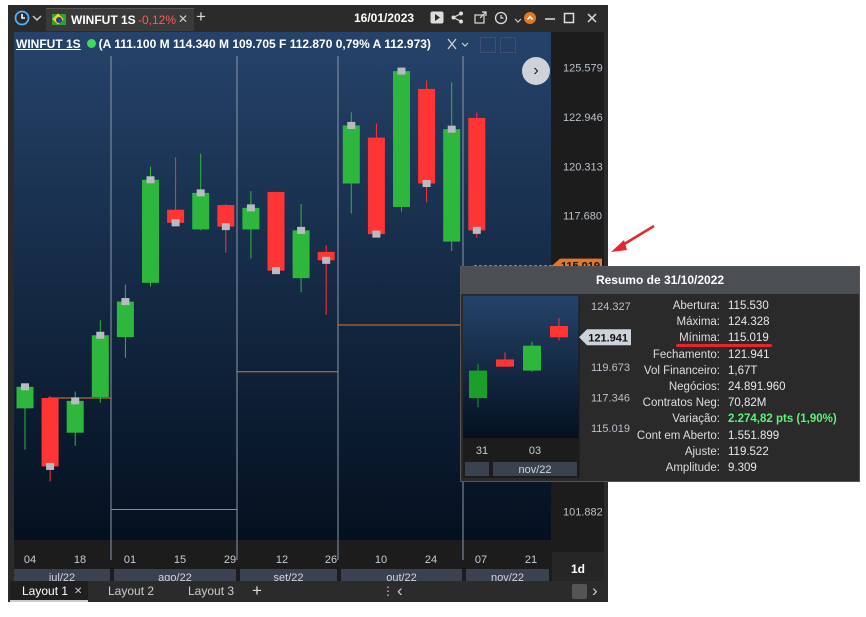 The image size is (866, 617). What do you see at coordinates (550, 18) in the screenshot?
I see `minimize-icon` at bounding box center [550, 18].